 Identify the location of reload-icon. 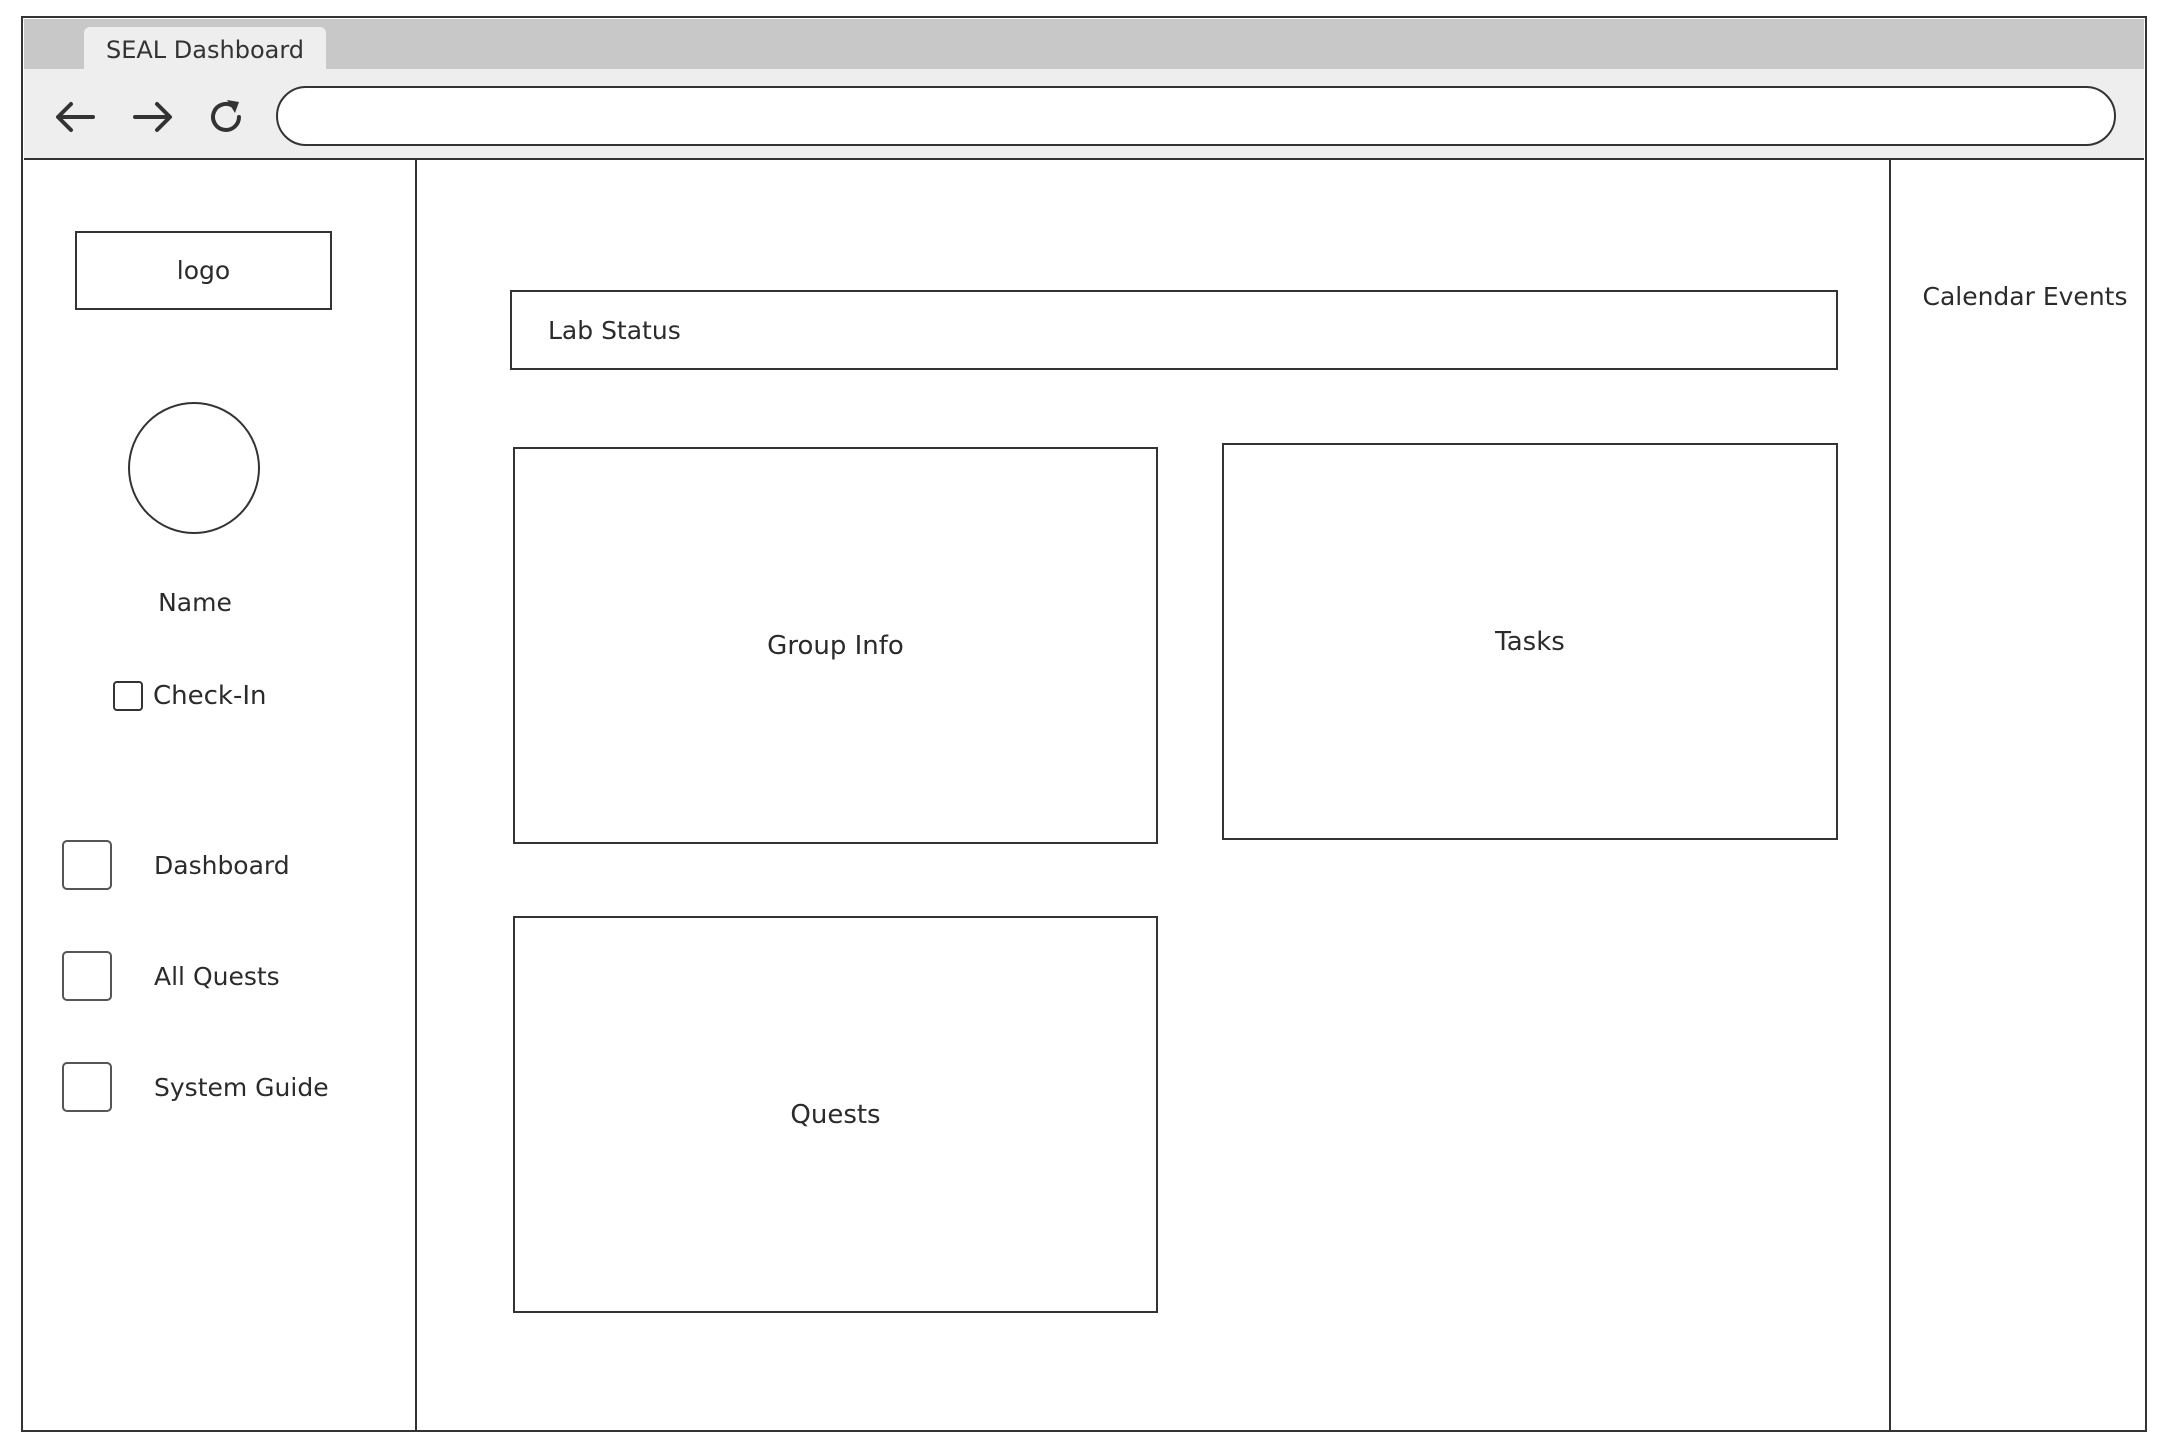
(226, 116).